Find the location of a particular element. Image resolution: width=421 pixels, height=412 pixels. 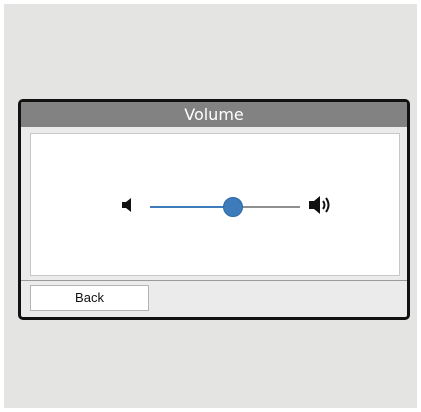

slider-track-fill is located at coordinates (191, 207).